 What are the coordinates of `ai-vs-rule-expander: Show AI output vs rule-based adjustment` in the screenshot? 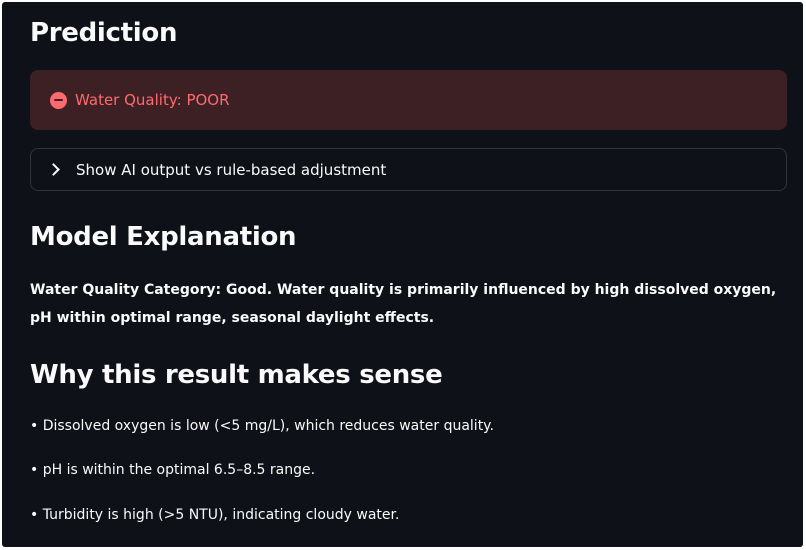 It's located at (408, 169).